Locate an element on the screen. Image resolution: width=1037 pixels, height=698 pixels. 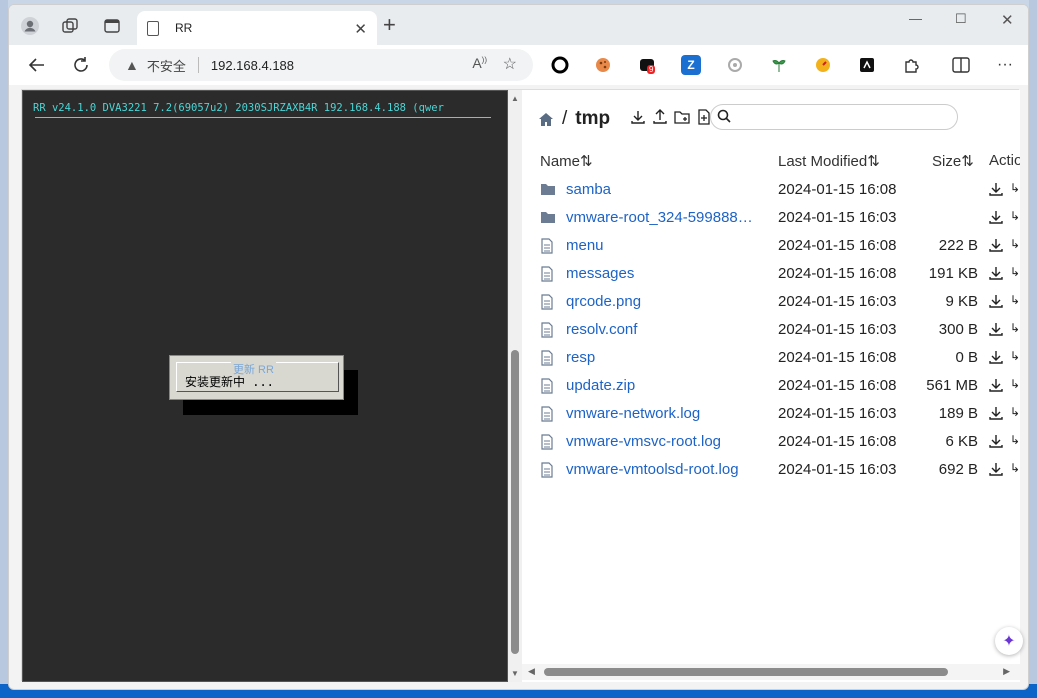
copilot-sparkle-icon: ✦ is located at coordinates (1009, 641).